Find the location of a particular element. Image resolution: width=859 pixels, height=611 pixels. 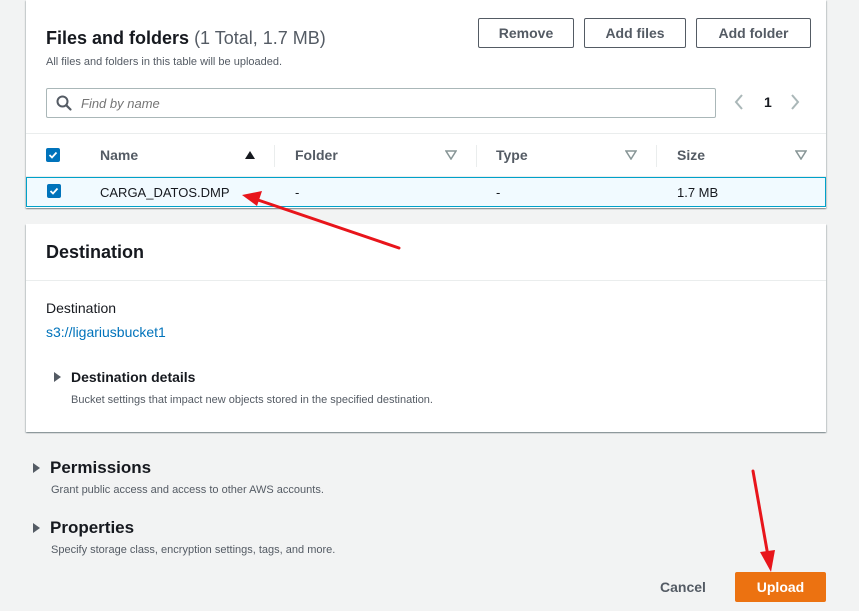

search-box is located at coordinates (381, 103).